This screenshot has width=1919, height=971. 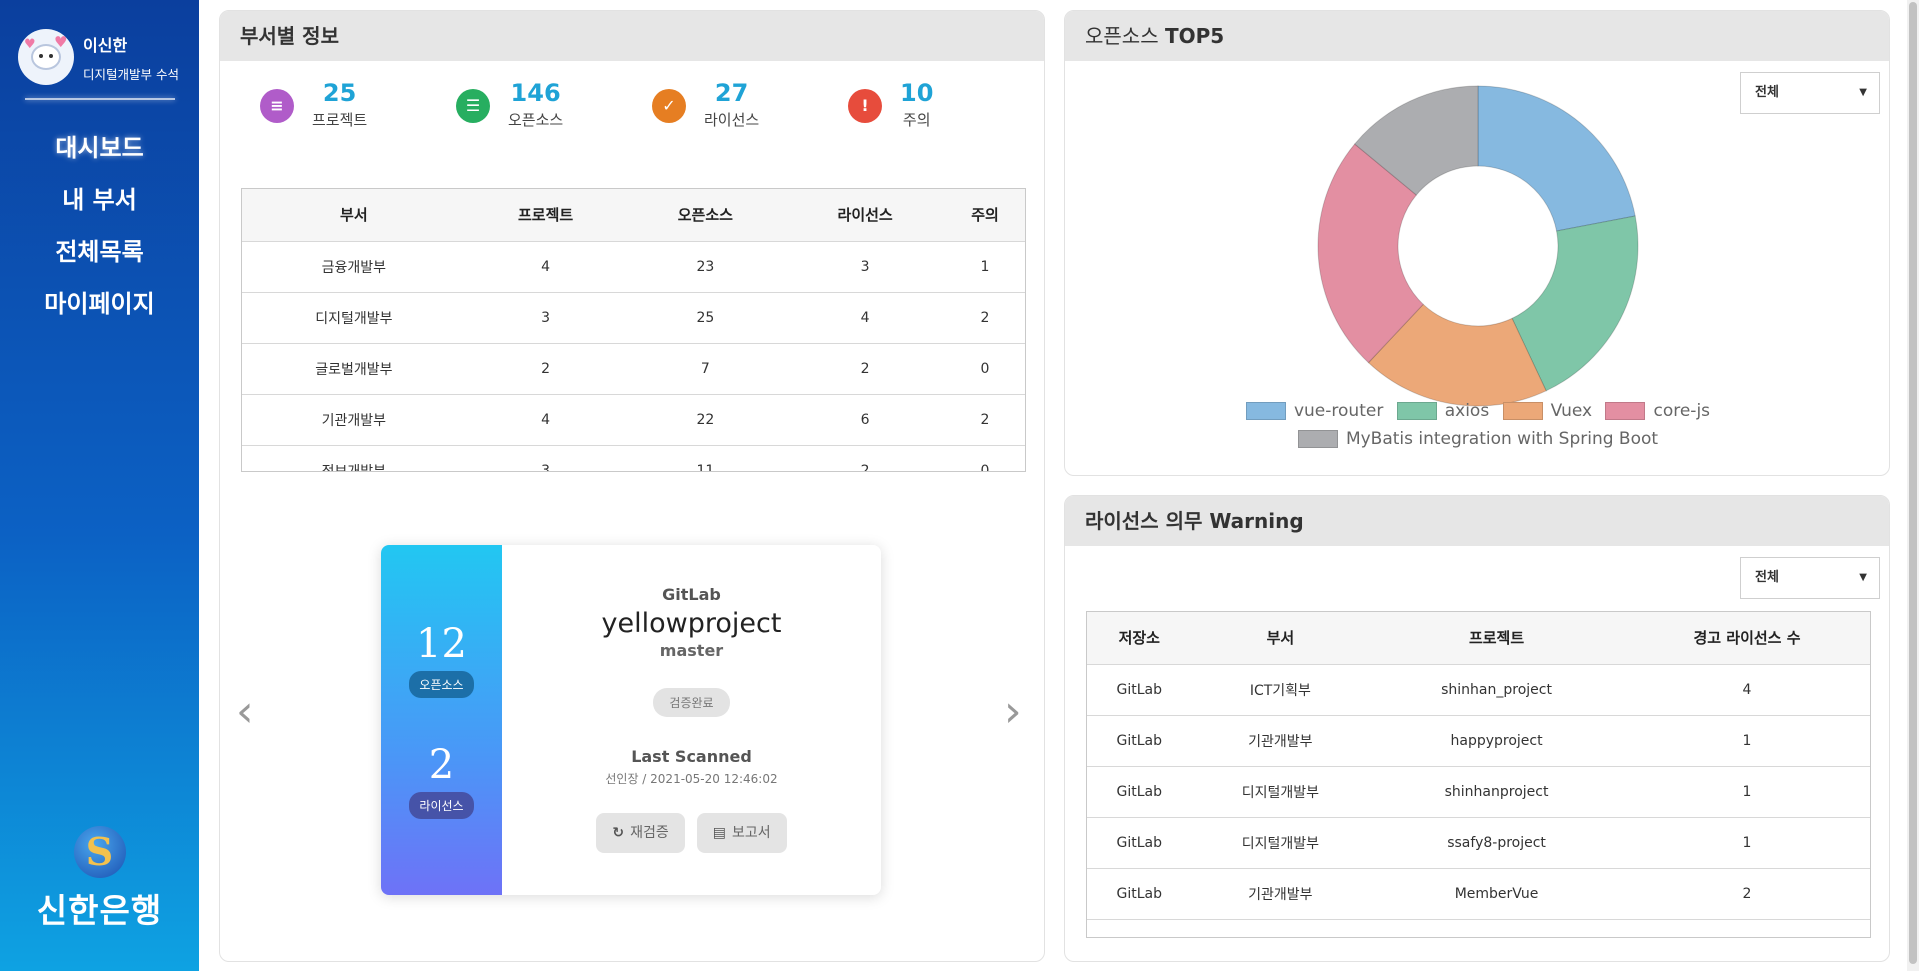 I want to click on legend-item: Vuex, so click(x=1547, y=411).